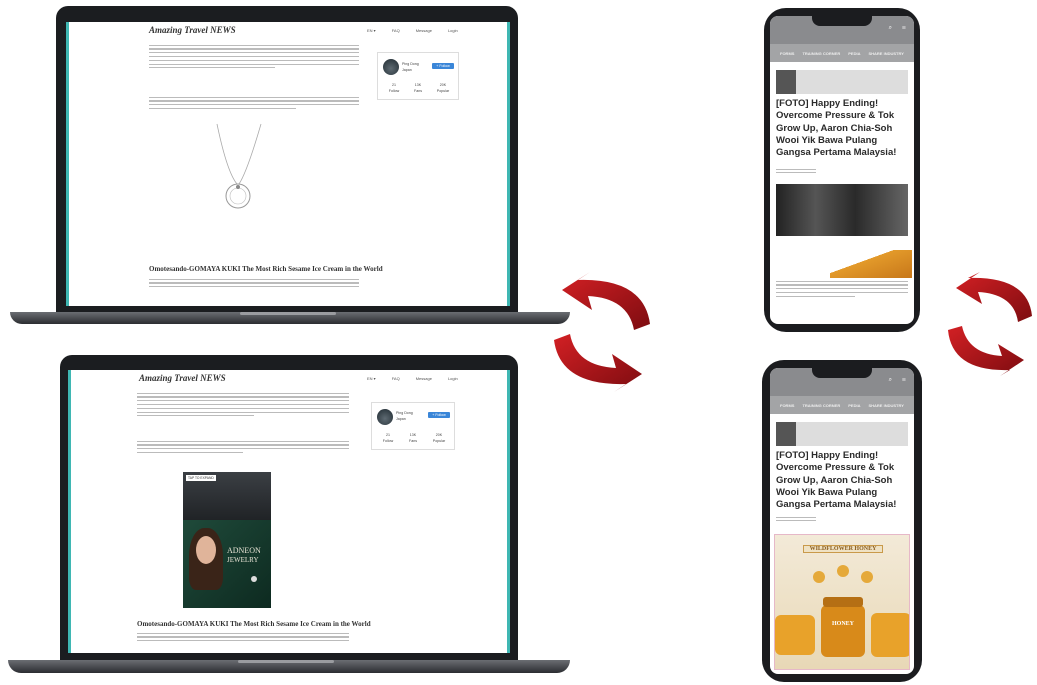 The width and height of the screenshot is (1037, 685). I want to click on honey-jar-lid, so click(843, 602).